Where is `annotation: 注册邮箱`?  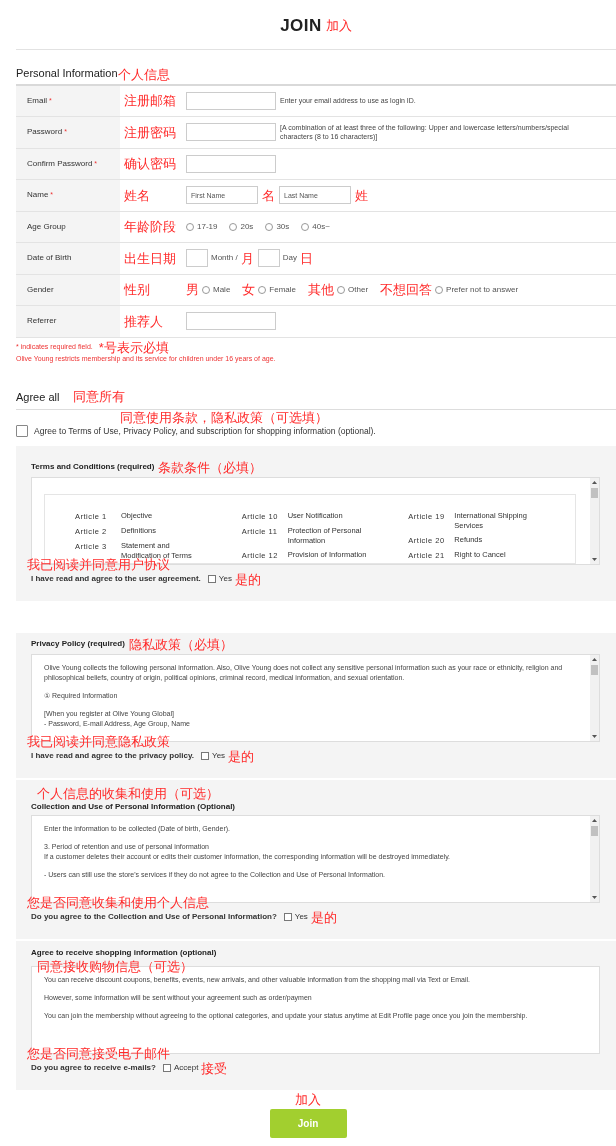 annotation: 注册邮箱 is located at coordinates (150, 101).